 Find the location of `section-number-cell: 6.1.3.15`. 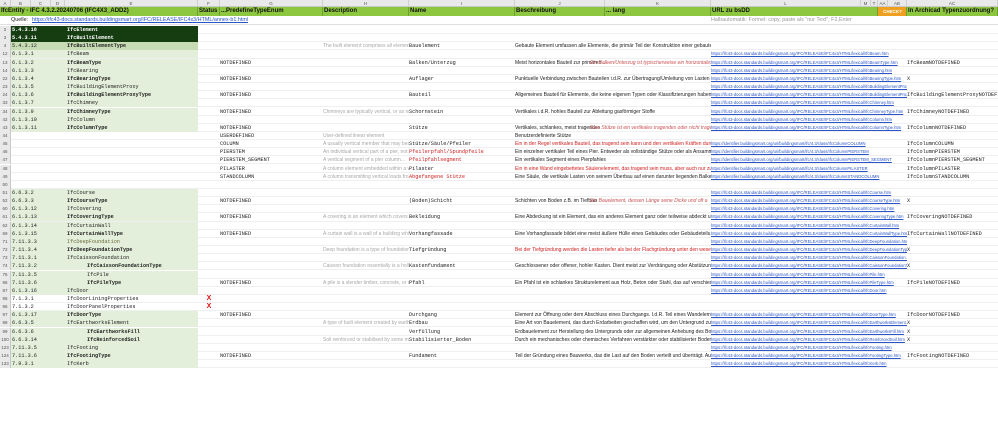

section-number-cell: 6.1.3.15 is located at coordinates (38, 233).